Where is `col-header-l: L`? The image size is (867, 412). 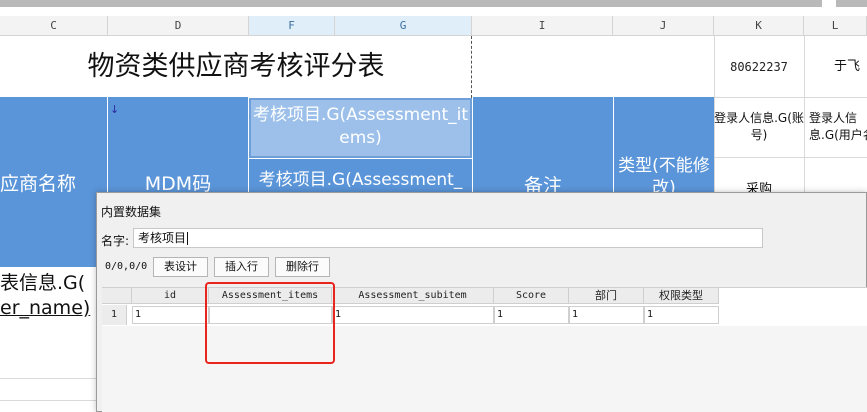 col-header-l: L is located at coordinates (835, 26).